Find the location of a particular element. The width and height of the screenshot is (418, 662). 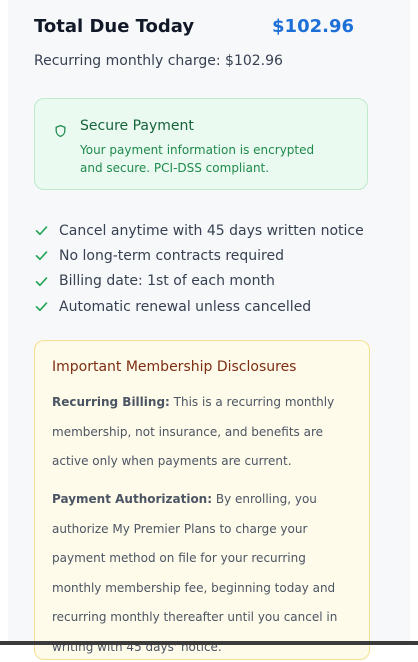

total-due-amount: $102.96 is located at coordinates (313, 26).